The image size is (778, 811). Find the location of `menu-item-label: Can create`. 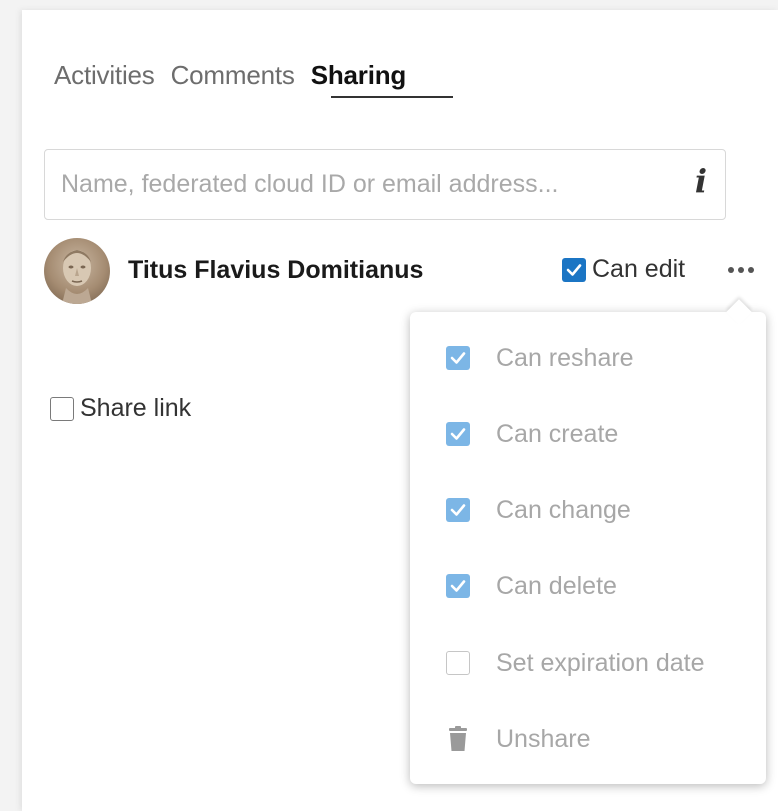

menu-item-label: Can create is located at coordinates (557, 433).